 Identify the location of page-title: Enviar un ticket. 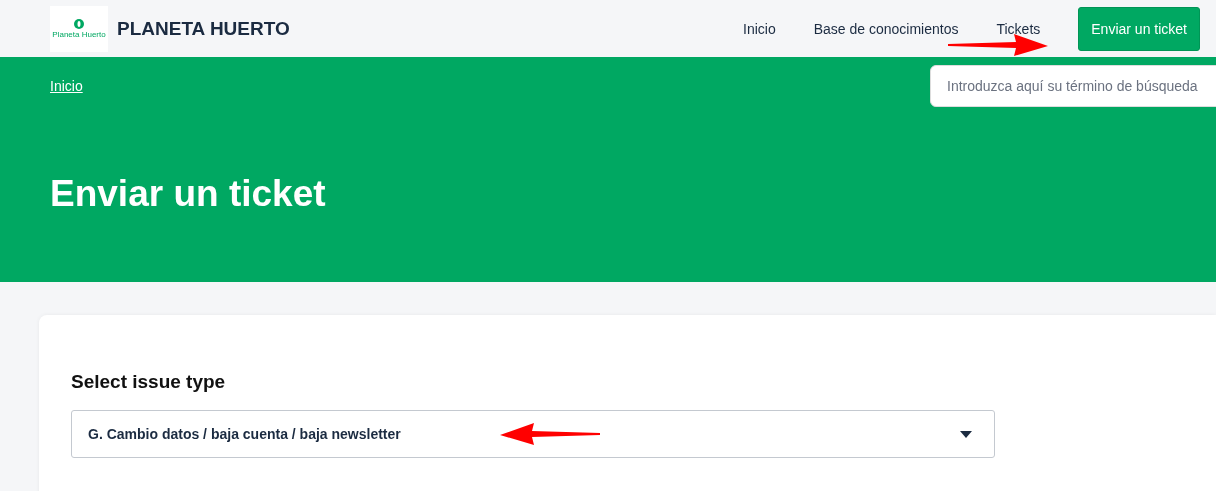
(188, 194).